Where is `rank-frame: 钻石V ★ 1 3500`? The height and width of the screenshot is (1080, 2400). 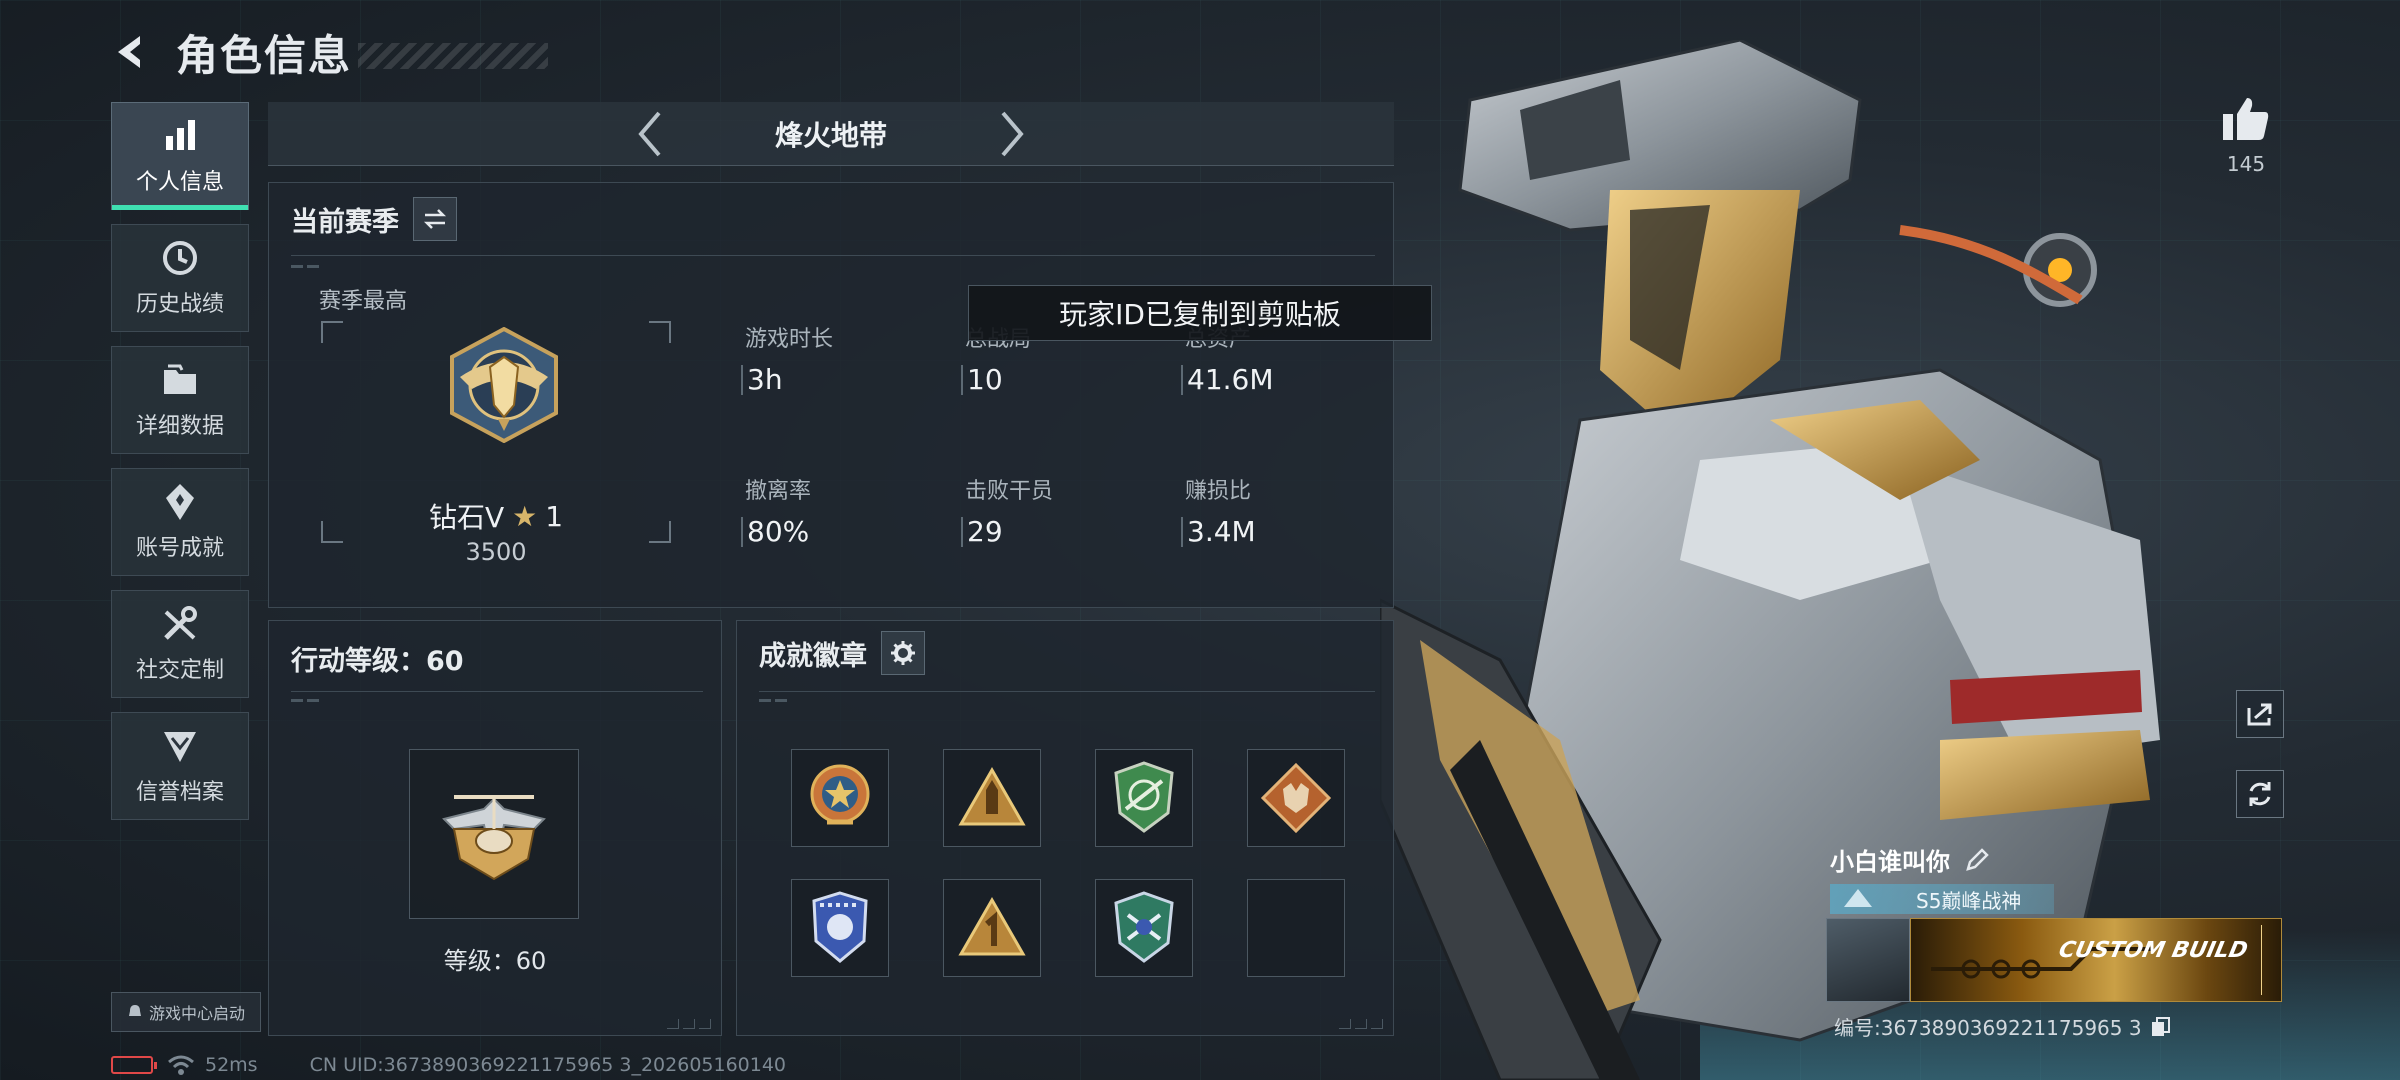
rank-frame: 钻石V ★ 1 3500 is located at coordinates (496, 443).